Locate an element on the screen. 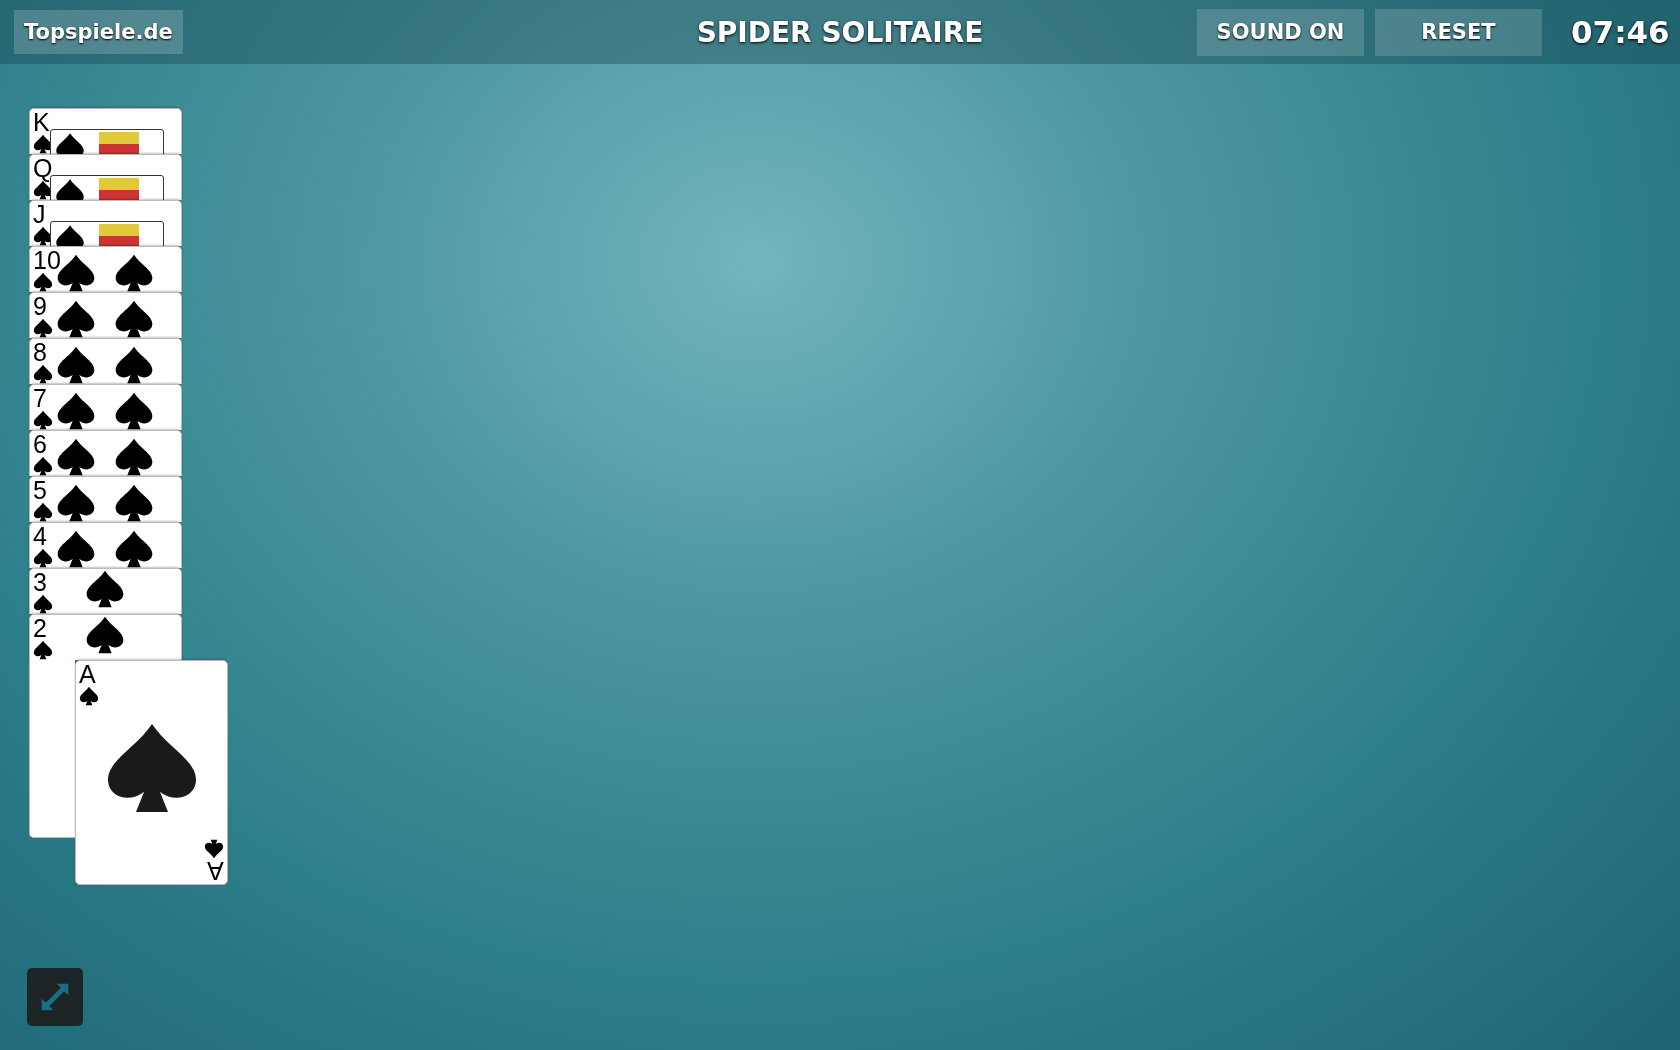 The width and height of the screenshot is (1680, 1050). playing-card: Q is located at coordinates (105, 177).